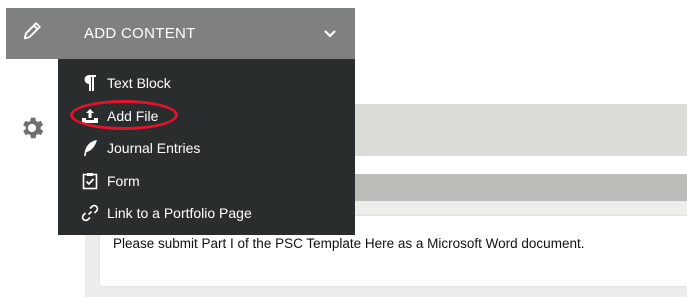 The image size is (687, 297). What do you see at coordinates (206, 116) in the screenshot?
I see `menu-item-add-file: Add File` at bounding box center [206, 116].